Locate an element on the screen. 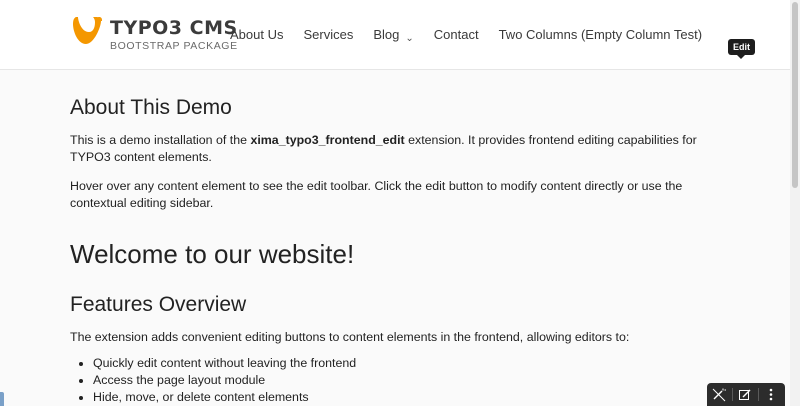 This screenshot has width=800, height=406. brand-title: TYPO3 CMS is located at coordinates (174, 28).